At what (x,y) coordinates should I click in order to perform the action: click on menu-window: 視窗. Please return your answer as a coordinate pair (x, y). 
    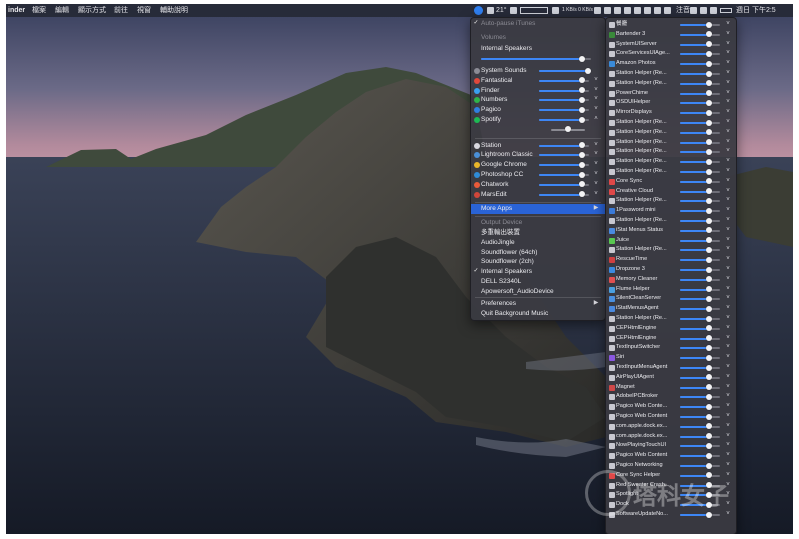
    Looking at the image, I should click on (144, 10).